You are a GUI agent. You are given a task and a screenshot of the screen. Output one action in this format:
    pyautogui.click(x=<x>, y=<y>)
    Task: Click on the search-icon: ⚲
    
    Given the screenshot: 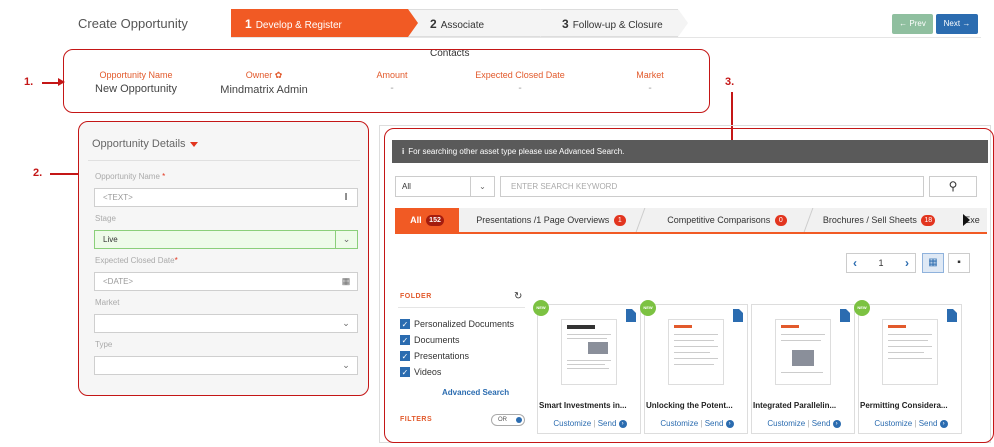 What is the action you would take?
    pyautogui.click(x=953, y=186)
    